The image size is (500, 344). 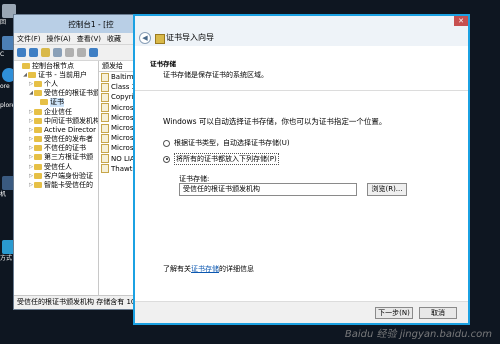 What do you see at coordinates (122, 77) in the screenshot?
I see `list-item-label: Baltim` at bounding box center [122, 77].